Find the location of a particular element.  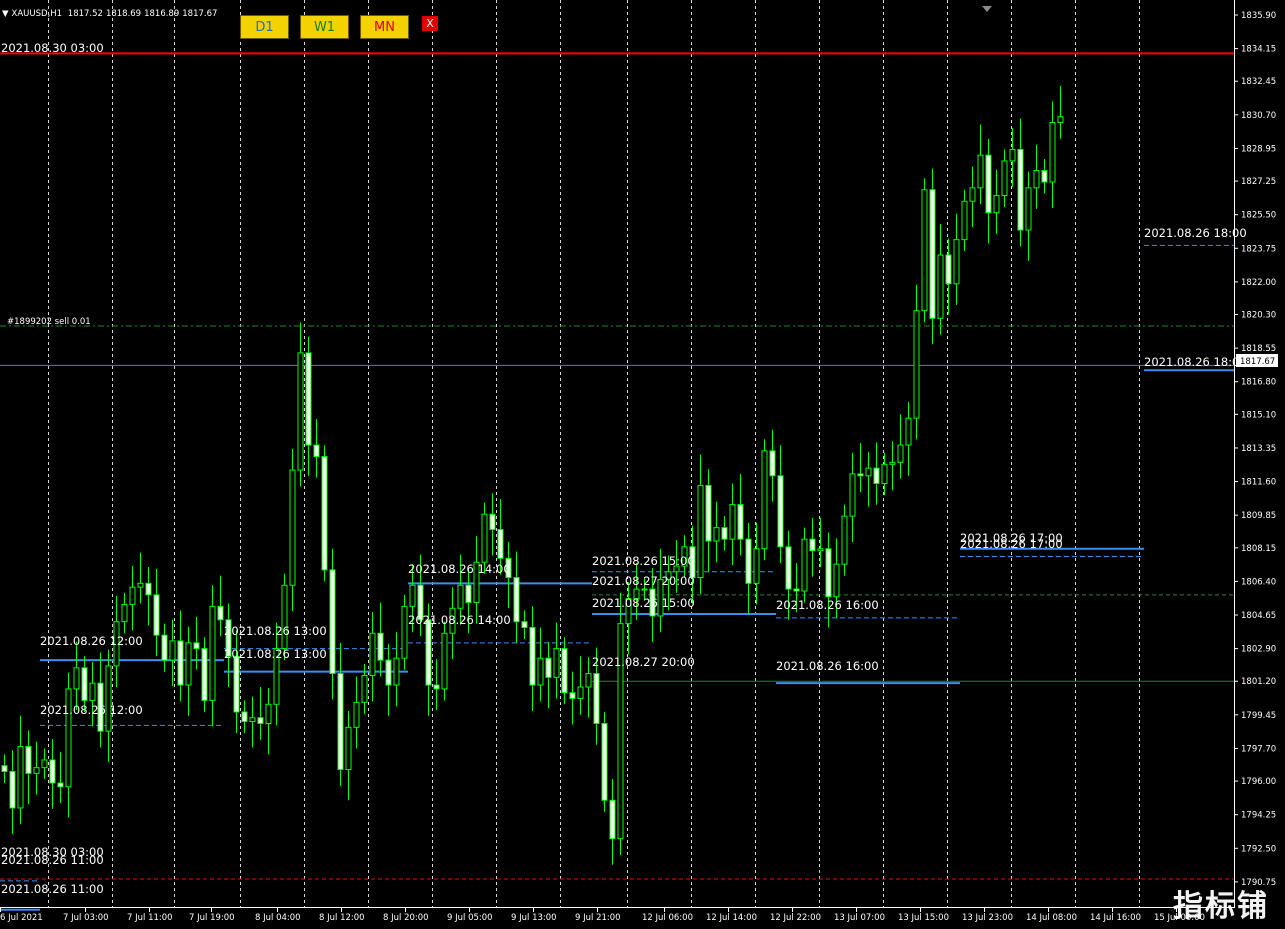

close-button: X is located at coordinates (430, 23).